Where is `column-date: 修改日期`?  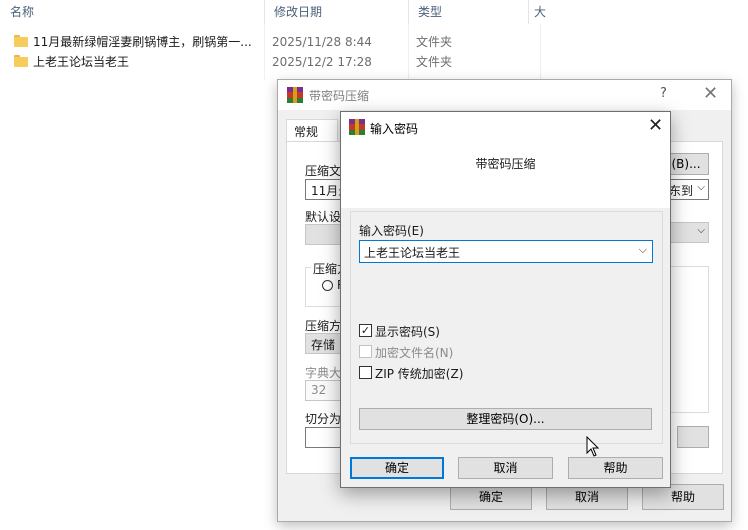
column-date: 修改日期 is located at coordinates (293, 12).